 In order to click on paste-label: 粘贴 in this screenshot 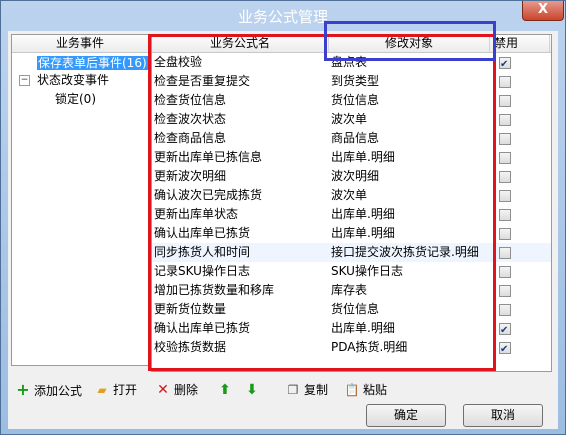, I will do `click(375, 390)`.